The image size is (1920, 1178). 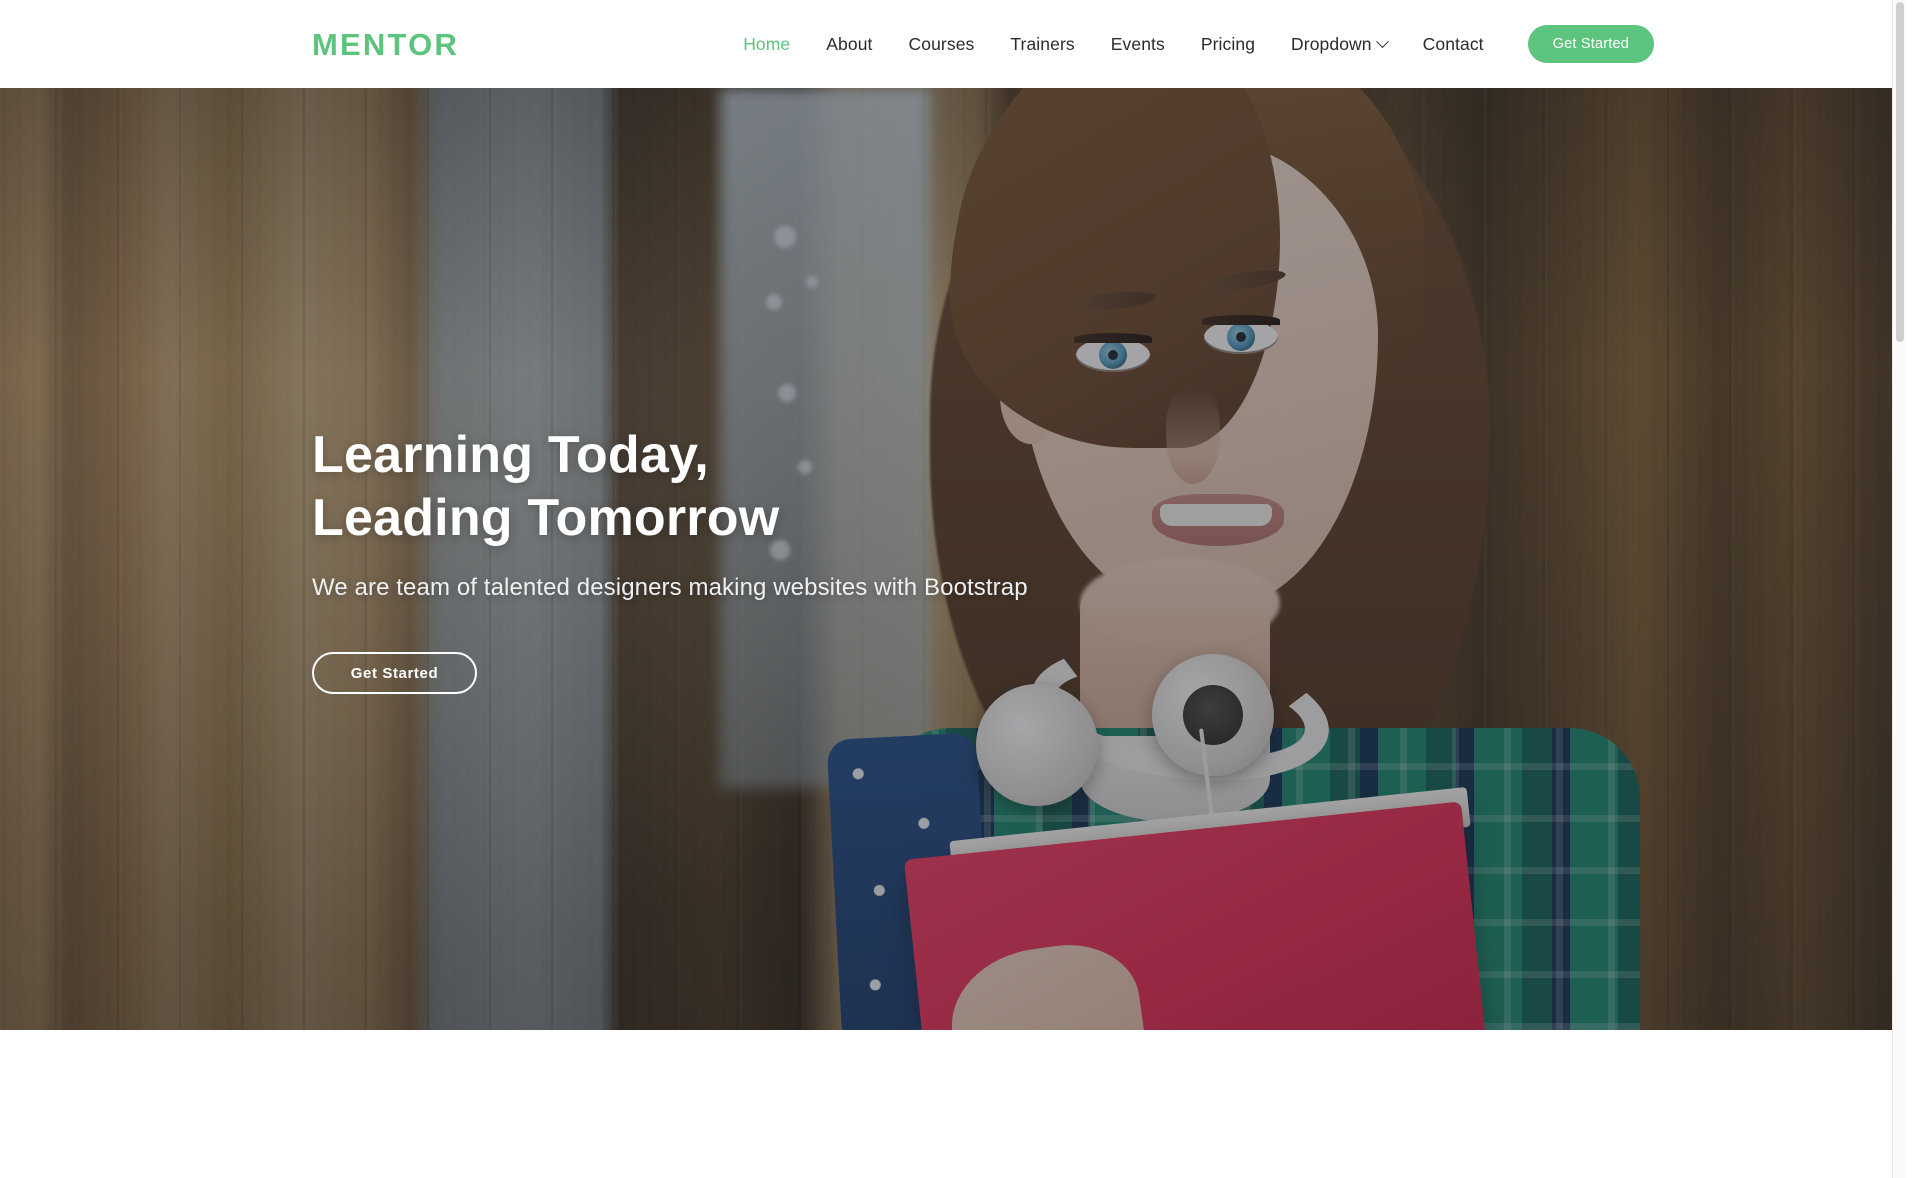 I want to click on scrollbar-thumb, so click(x=1900, y=172).